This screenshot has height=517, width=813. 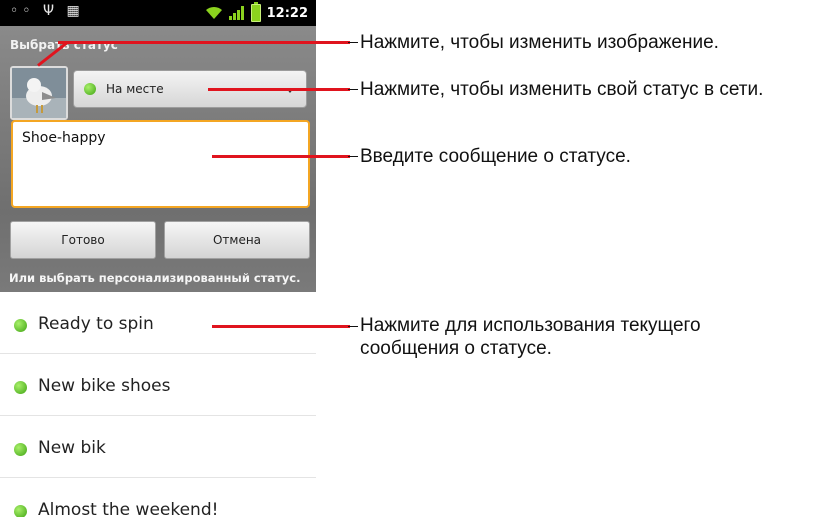 What do you see at coordinates (50, 11) in the screenshot?
I see `usb-icon: Ψ` at bounding box center [50, 11].